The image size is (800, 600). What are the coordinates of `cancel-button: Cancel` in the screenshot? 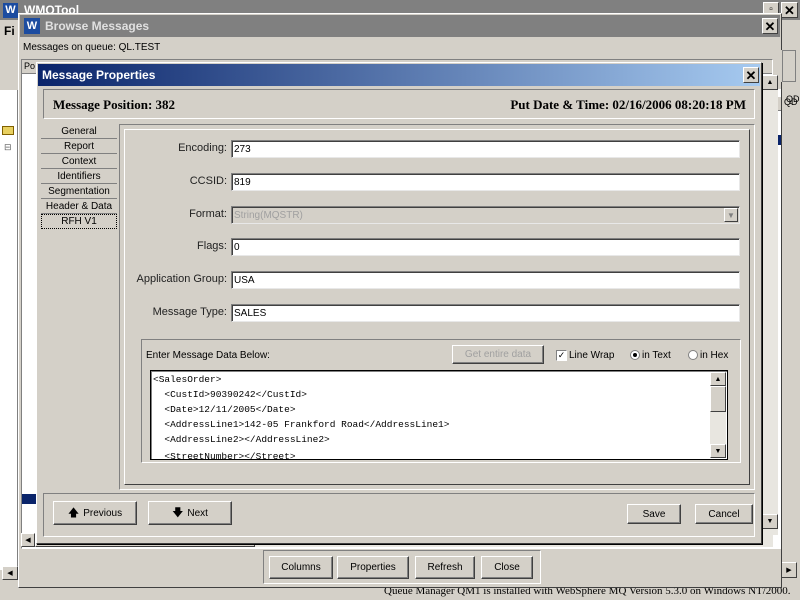 It's located at (724, 514).